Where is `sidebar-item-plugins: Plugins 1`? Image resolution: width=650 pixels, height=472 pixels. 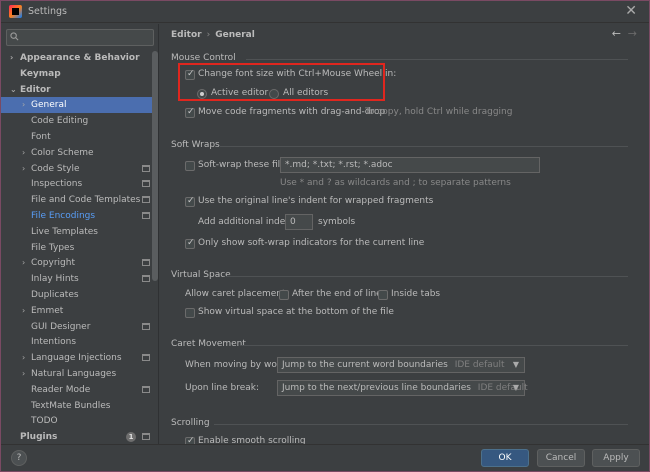
sidebar-item-plugins: Plugins 1 is located at coordinates (79, 436).